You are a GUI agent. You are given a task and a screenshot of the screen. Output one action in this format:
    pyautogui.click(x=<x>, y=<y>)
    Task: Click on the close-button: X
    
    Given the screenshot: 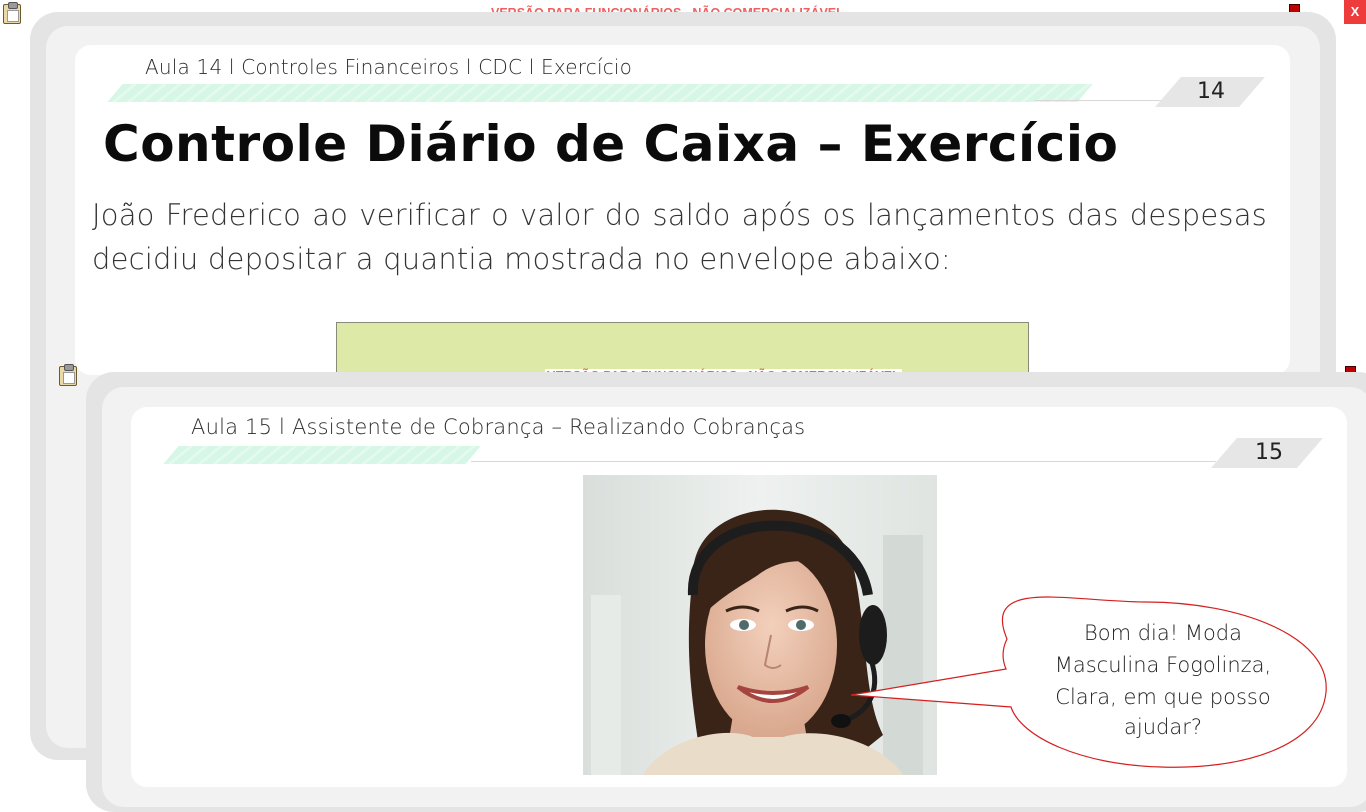 What is the action you would take?
    pyautogui.click(x=1355, y=12)
    